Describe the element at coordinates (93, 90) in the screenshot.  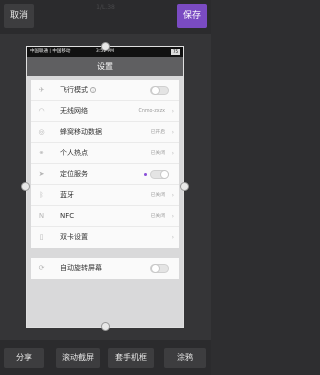
I see `info-icon: i` at that location.